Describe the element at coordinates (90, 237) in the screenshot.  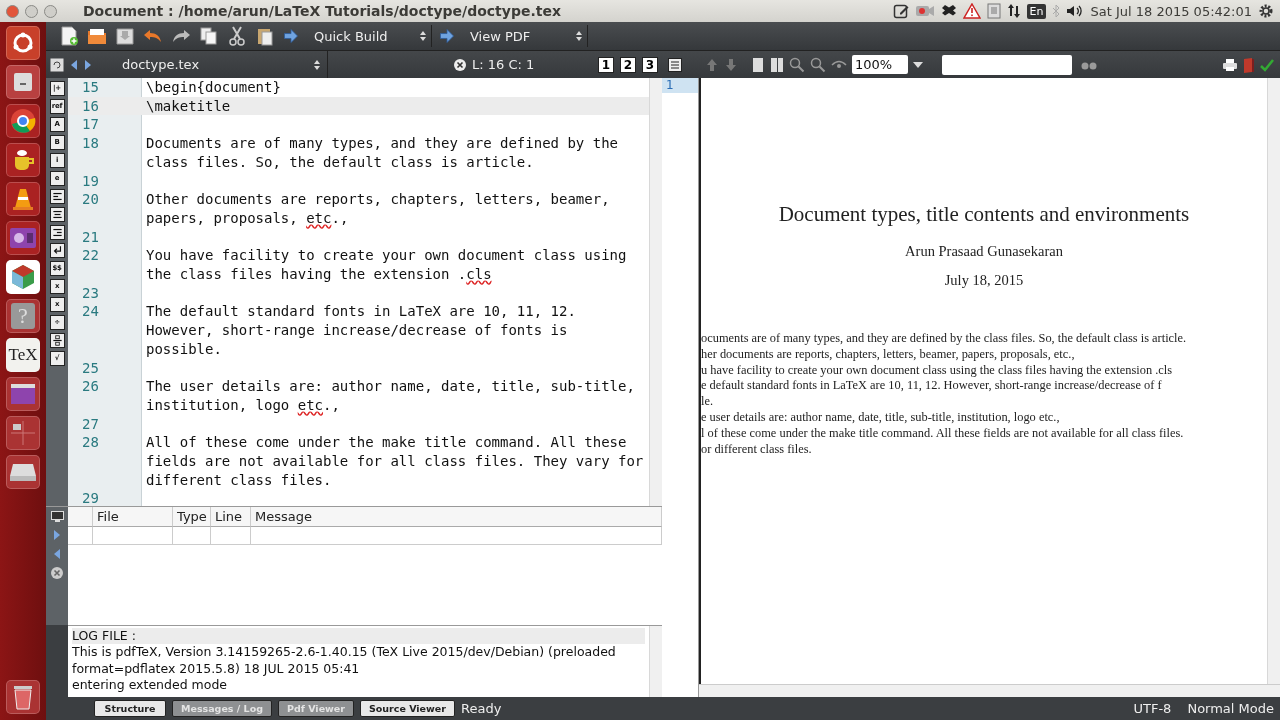
I see `line-number: 21` at that location.